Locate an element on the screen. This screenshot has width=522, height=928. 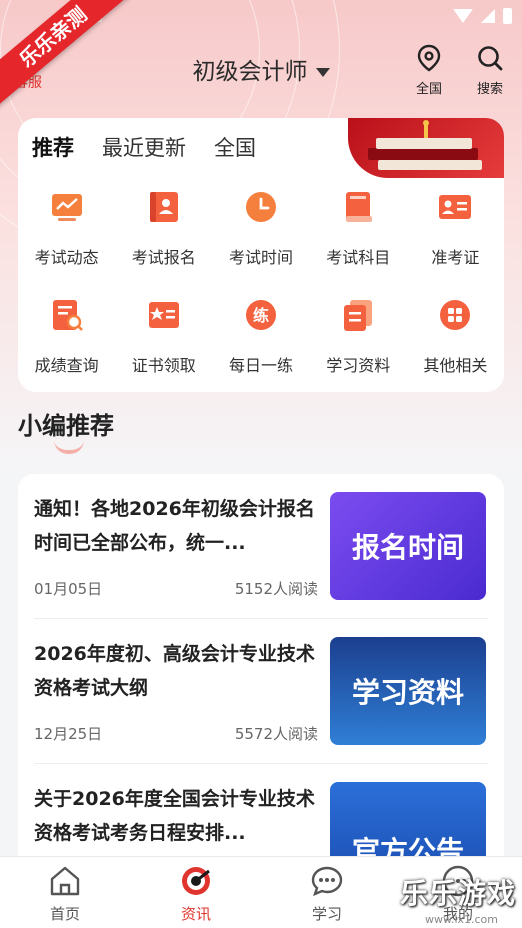
watermark-text: 乐乐游戏 is located at coordinates (457, 893).